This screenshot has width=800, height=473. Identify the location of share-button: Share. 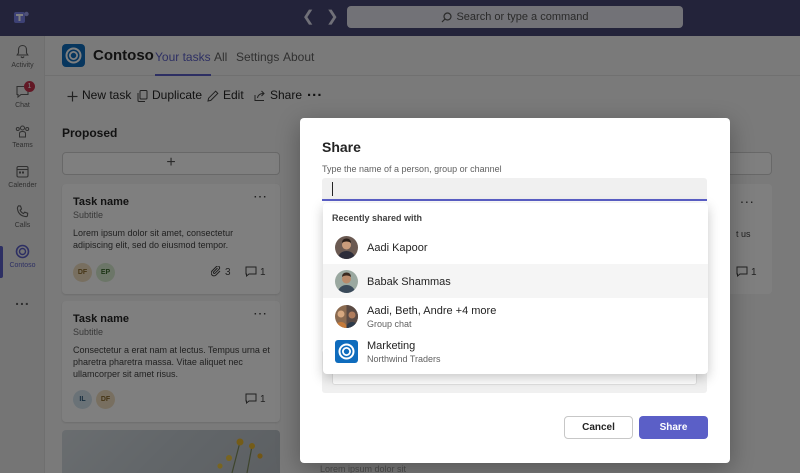
(673, 427).